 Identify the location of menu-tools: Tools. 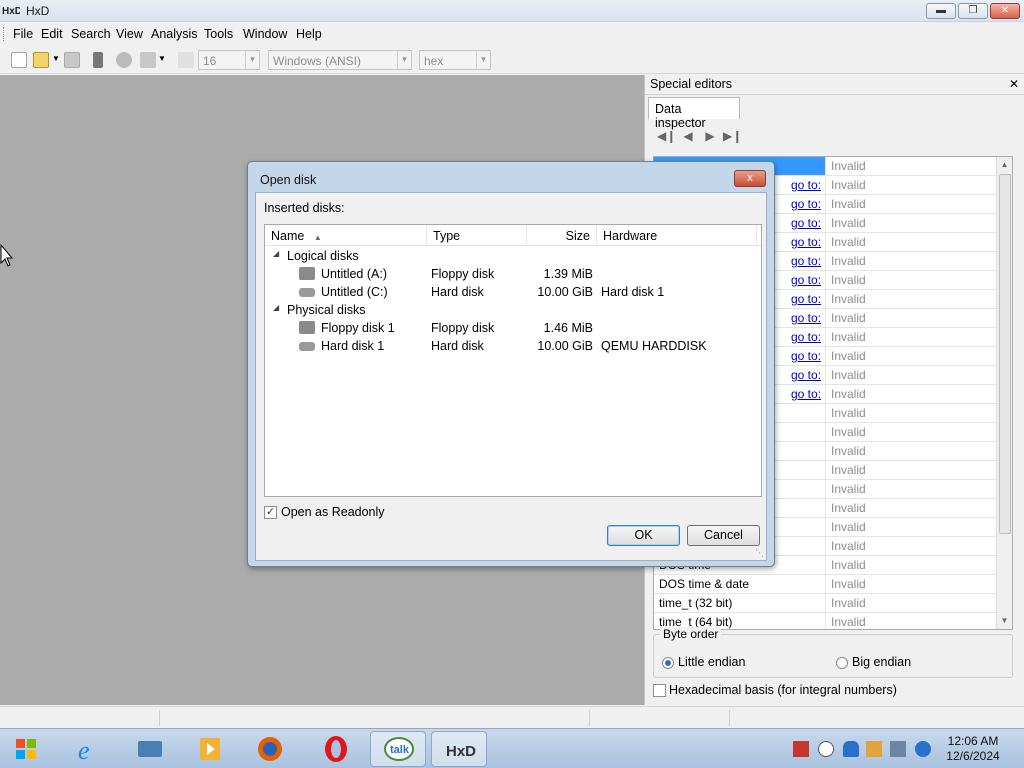
(218, 34).